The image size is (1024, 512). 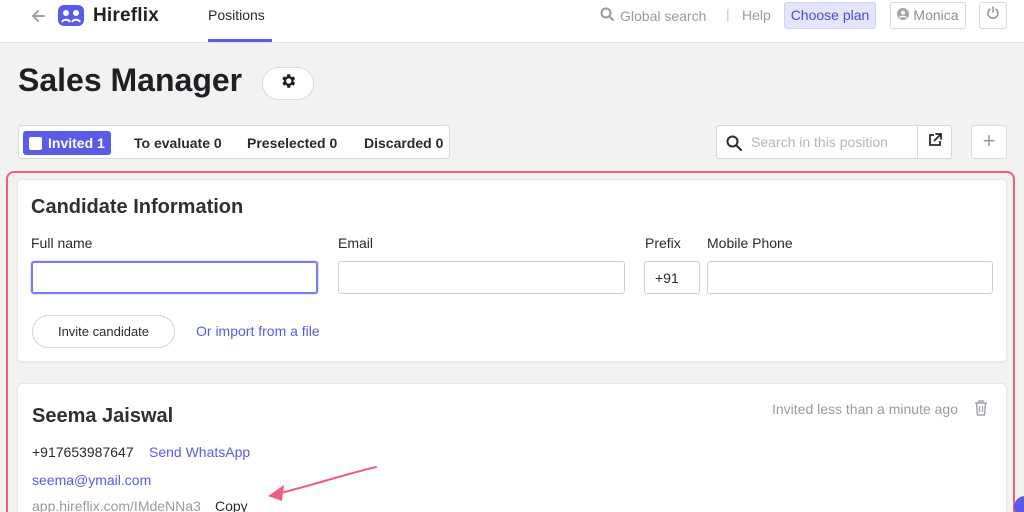 What do you see at coordinates (116, 505) in the screenshot?
I see `interview-link: app.hireflix.com/IMdeNNa3` at bounding box center [116, 505].